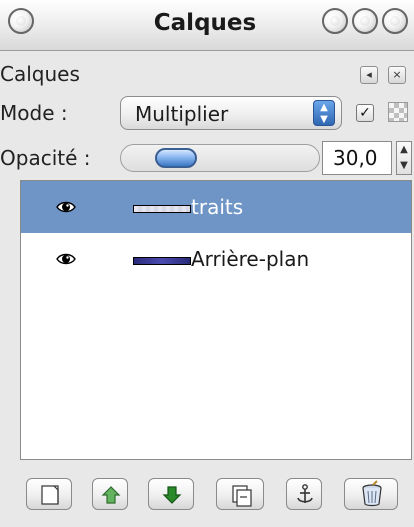 The image size is (414, 527). Describe the element at coordinates (398, 112) in the screenshot. I see `checkerboard-icon` at that location.